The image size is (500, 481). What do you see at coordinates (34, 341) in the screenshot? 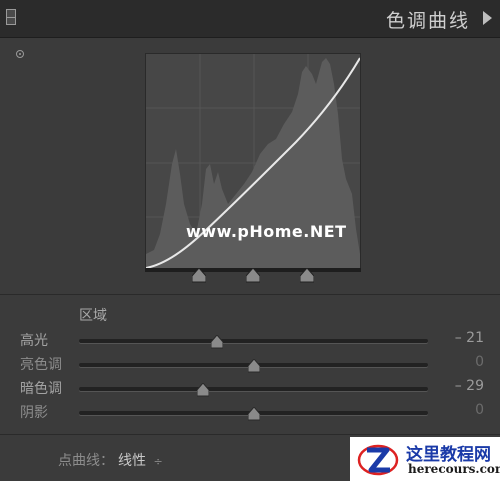
I see `slider-label: 高光` at bounding box center [34, 341].